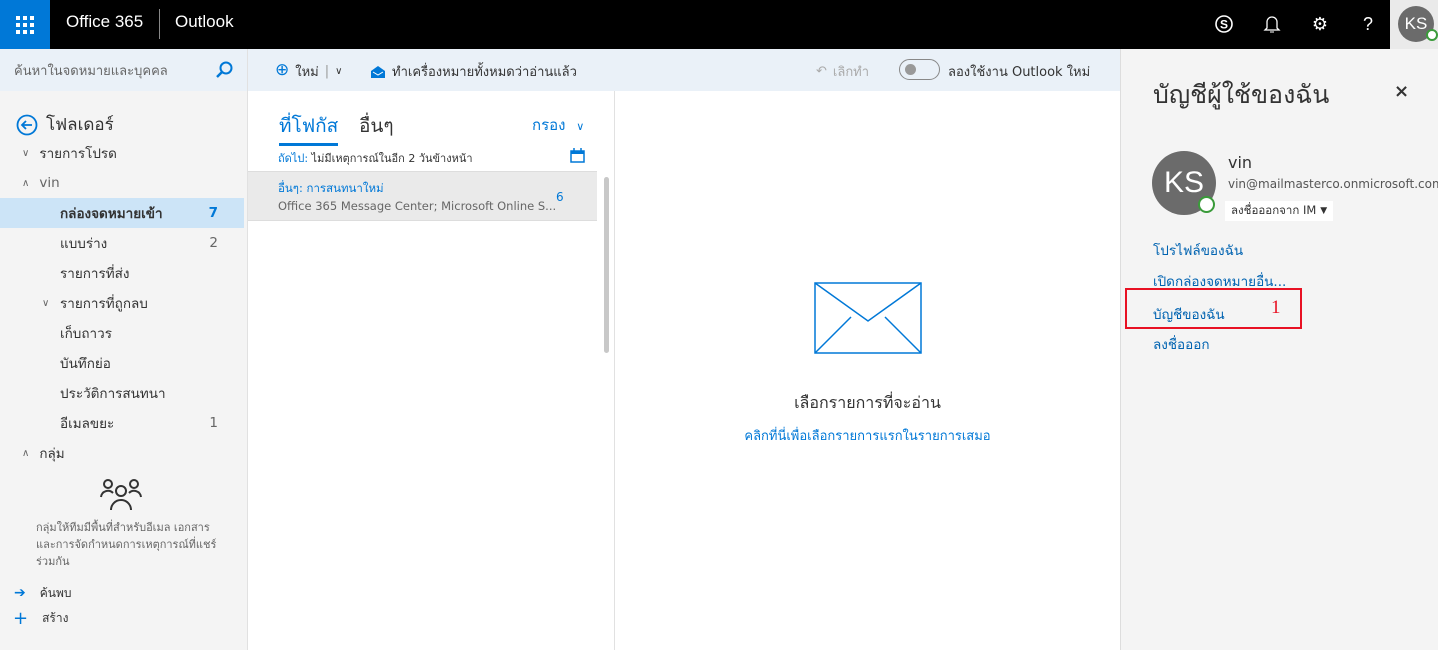  What do you see at coordinates (392, 158) in the screenshot?
I see `next-text: ไม่มีเหตุการณ์ในอีก 2 วันข้างหน้า` at bounding box center [392, 158].